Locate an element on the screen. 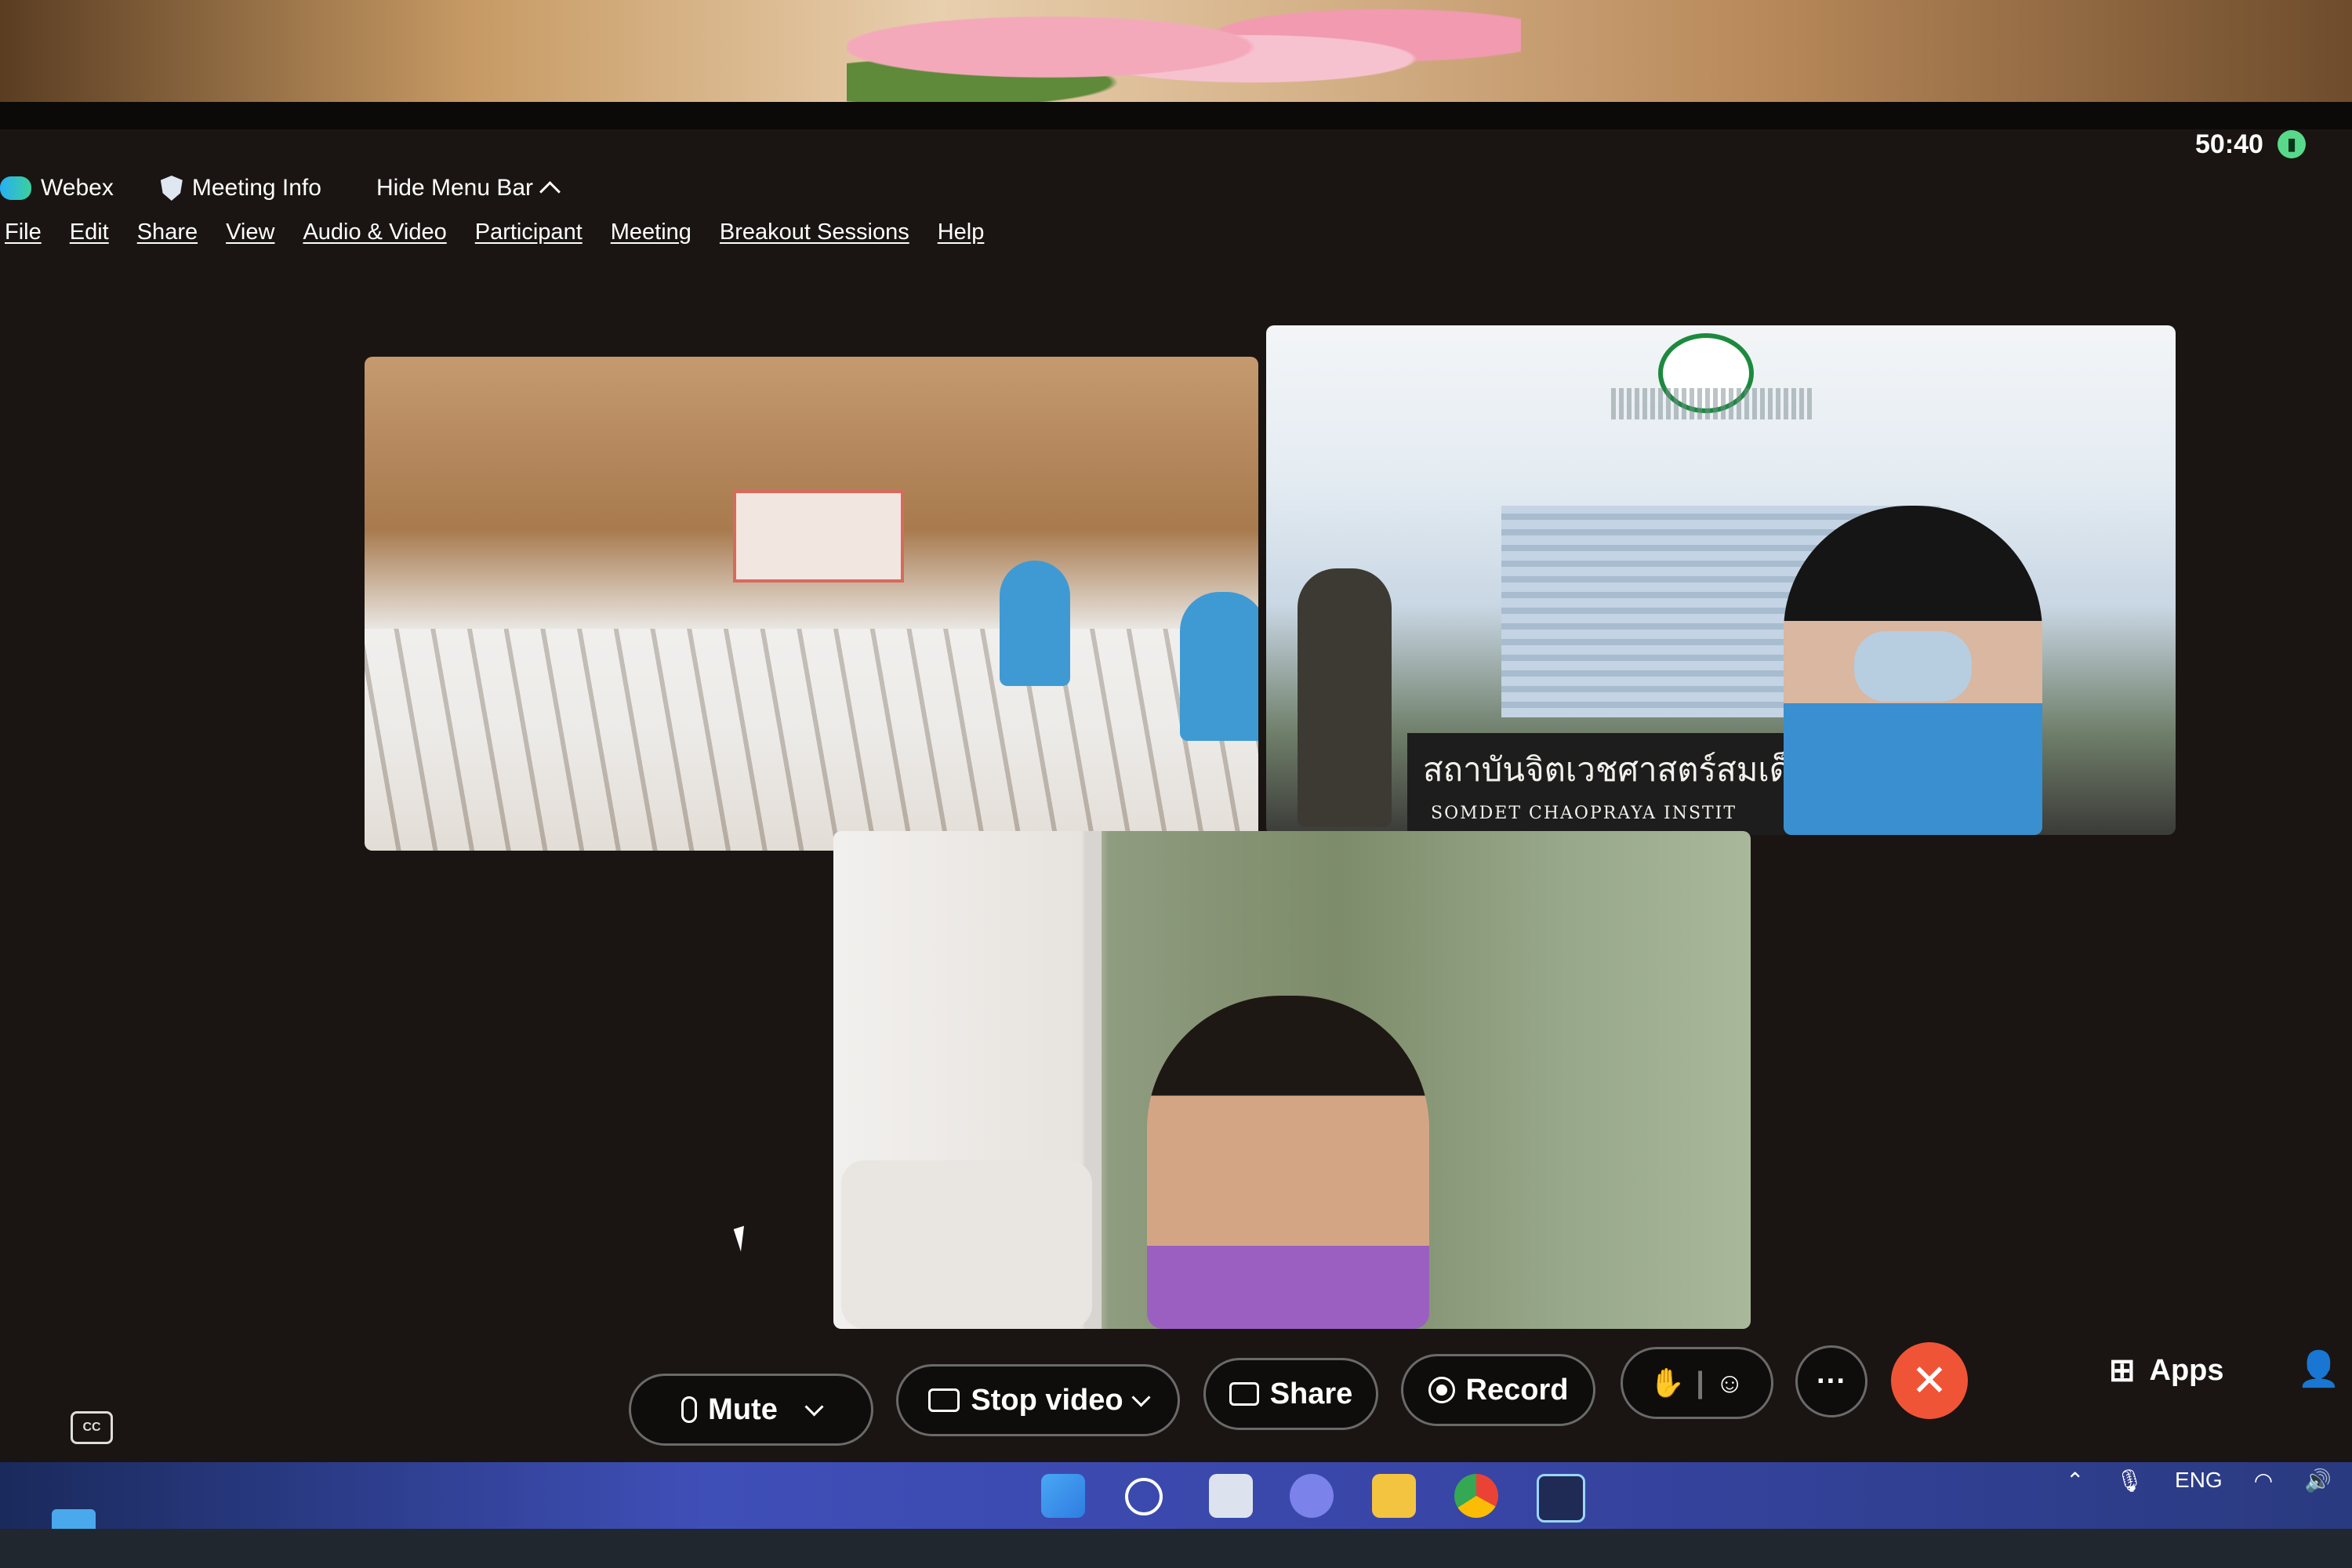 The width and height of the screenshot is (2352, 1568). menu-file: File is located at coordinates (23, 232).